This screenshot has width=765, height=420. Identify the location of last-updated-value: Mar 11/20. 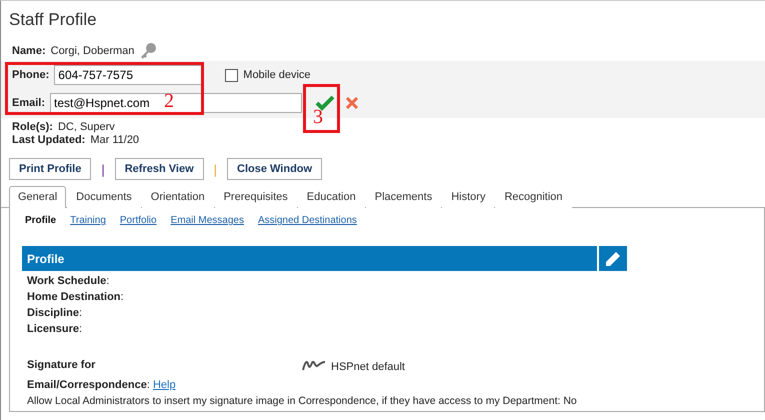
(115, 140).